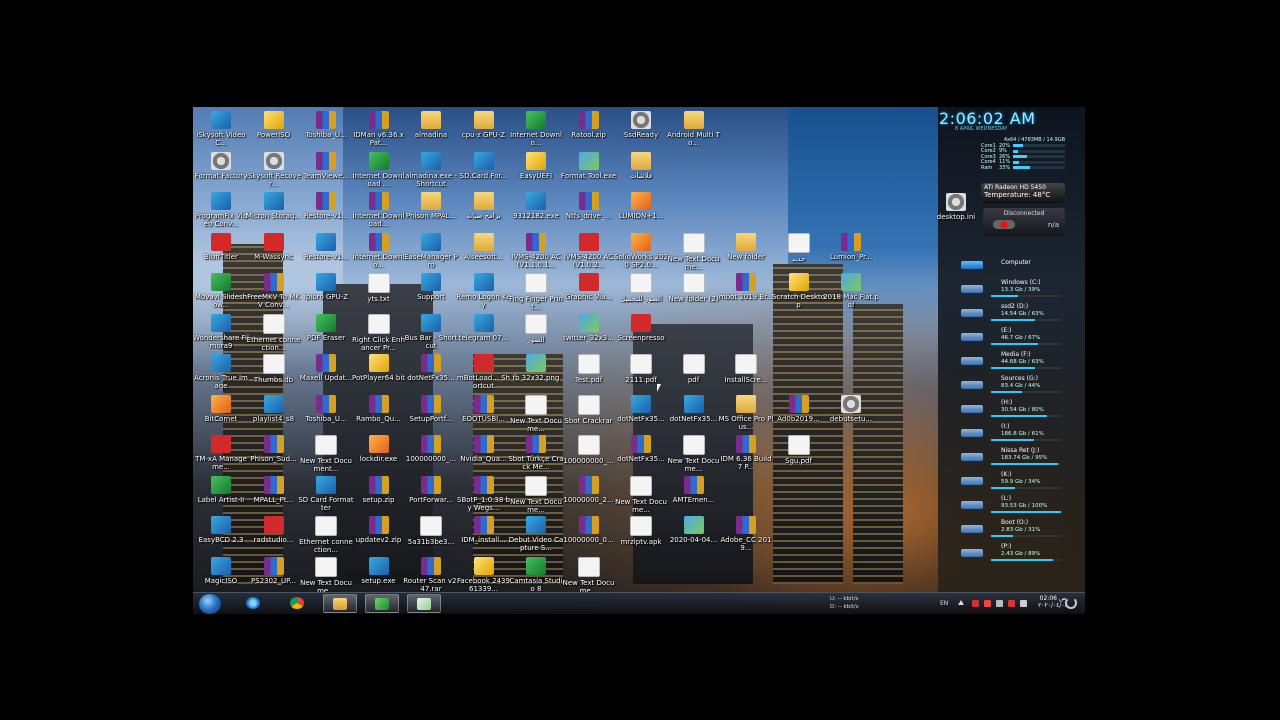  What do you see at coordinates (274, 416) in the screenshot?
I see `desktop-icon: playlist4_s8` at bounding box center [274, 416].